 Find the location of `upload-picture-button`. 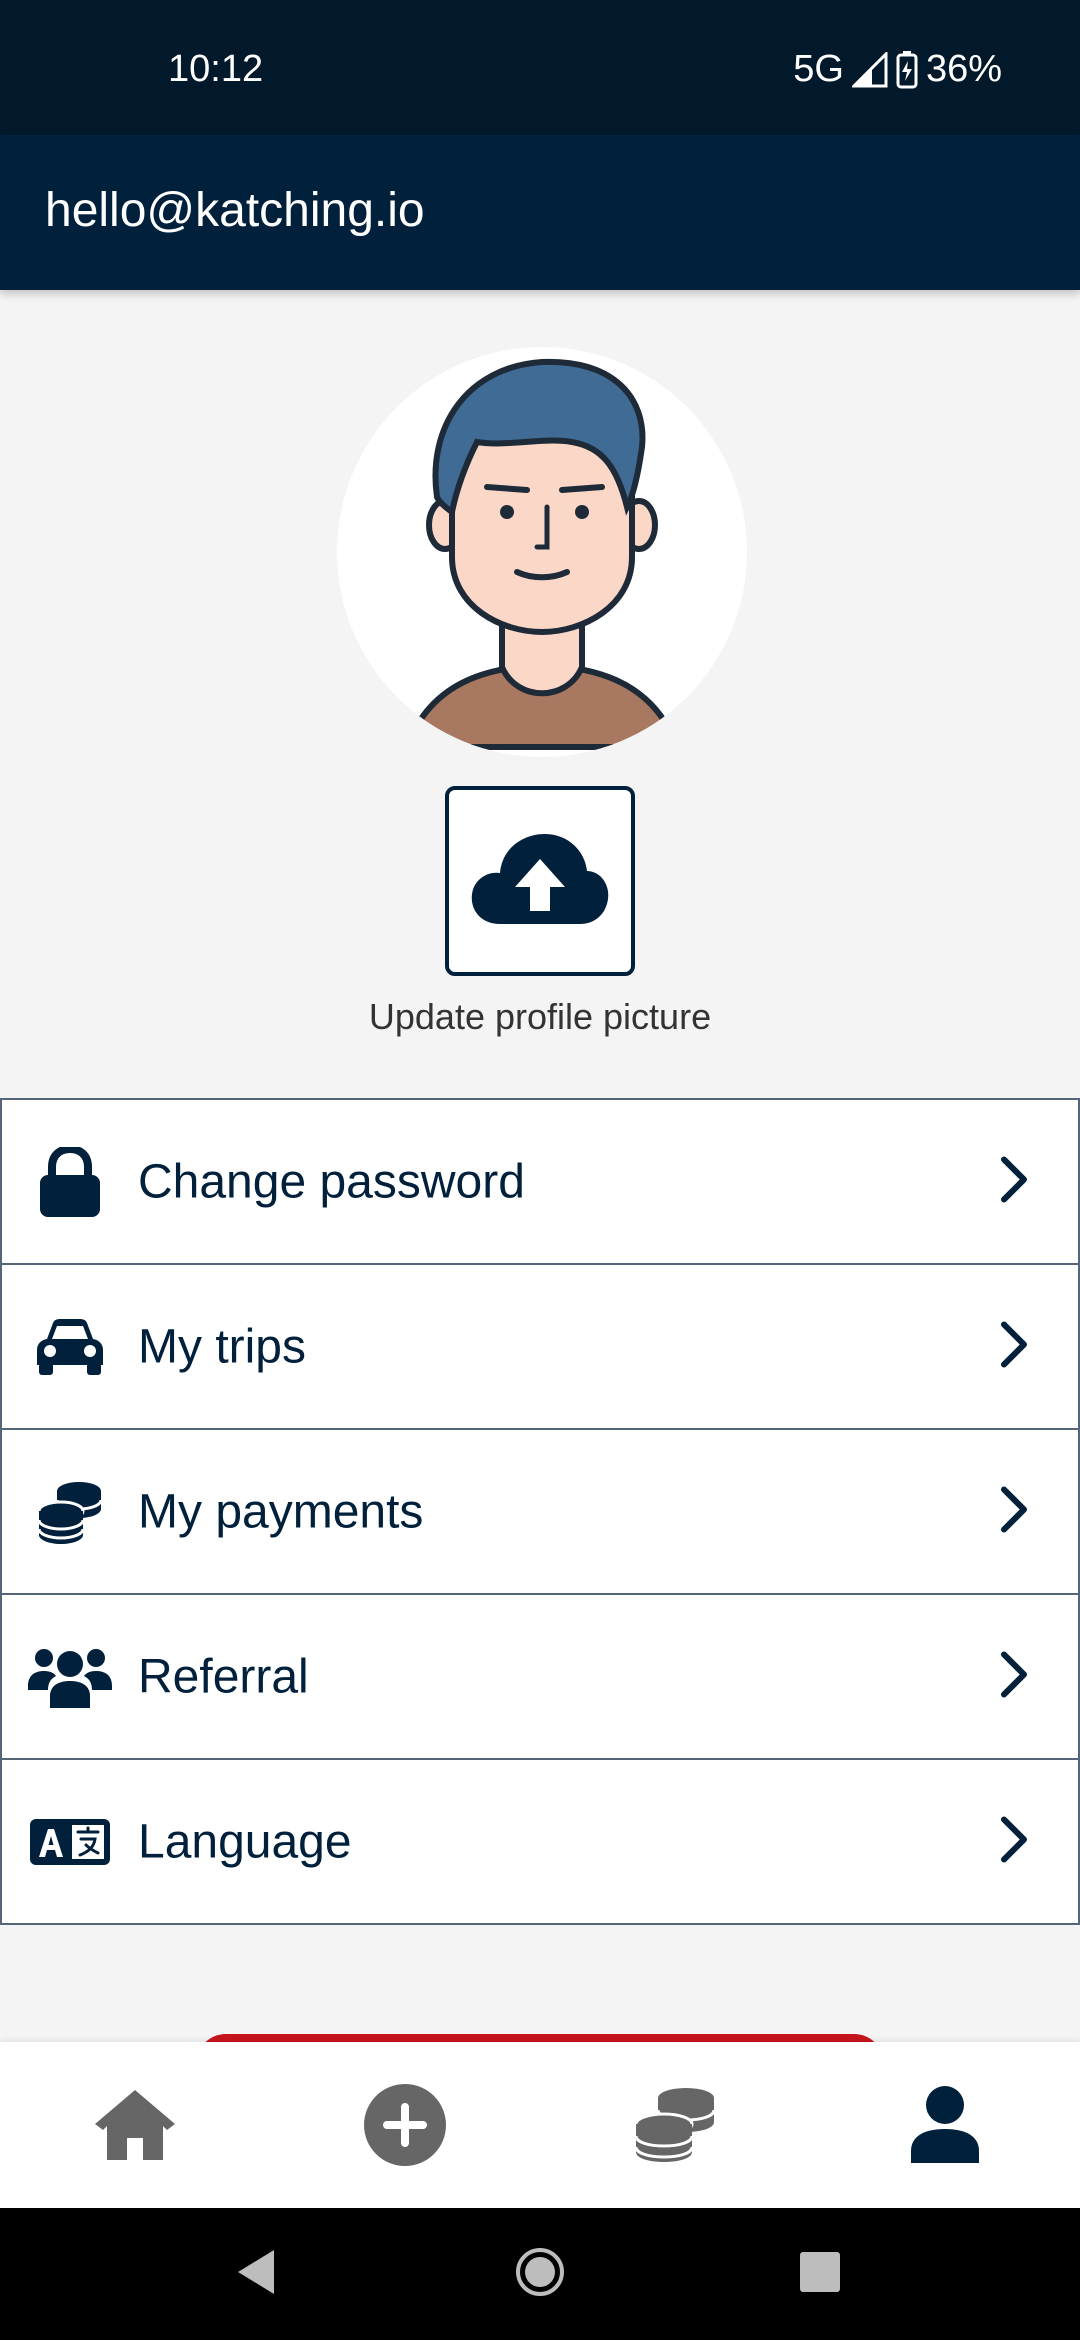

upload-picture-button is located at coordinates (540, 881).